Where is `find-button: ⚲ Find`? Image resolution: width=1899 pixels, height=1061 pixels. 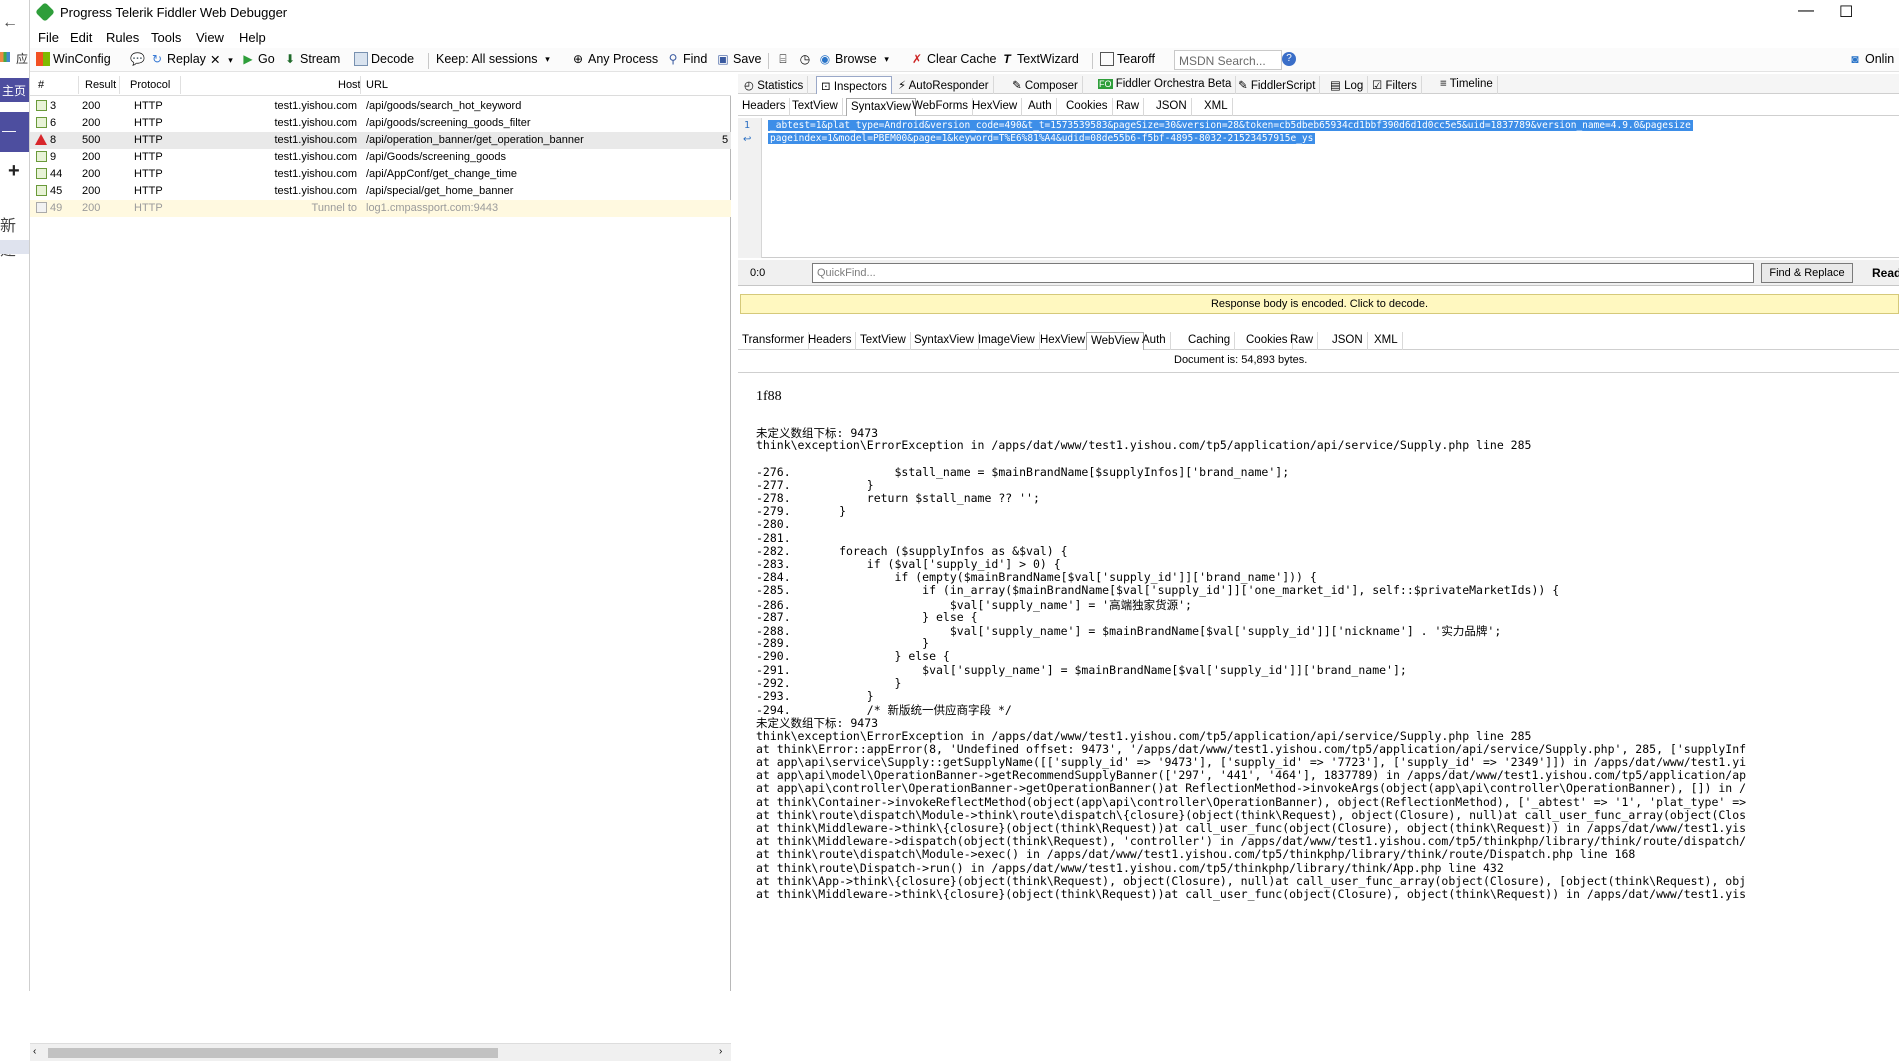 find-button: ⚲ Find is located at coordinates (687, 59).